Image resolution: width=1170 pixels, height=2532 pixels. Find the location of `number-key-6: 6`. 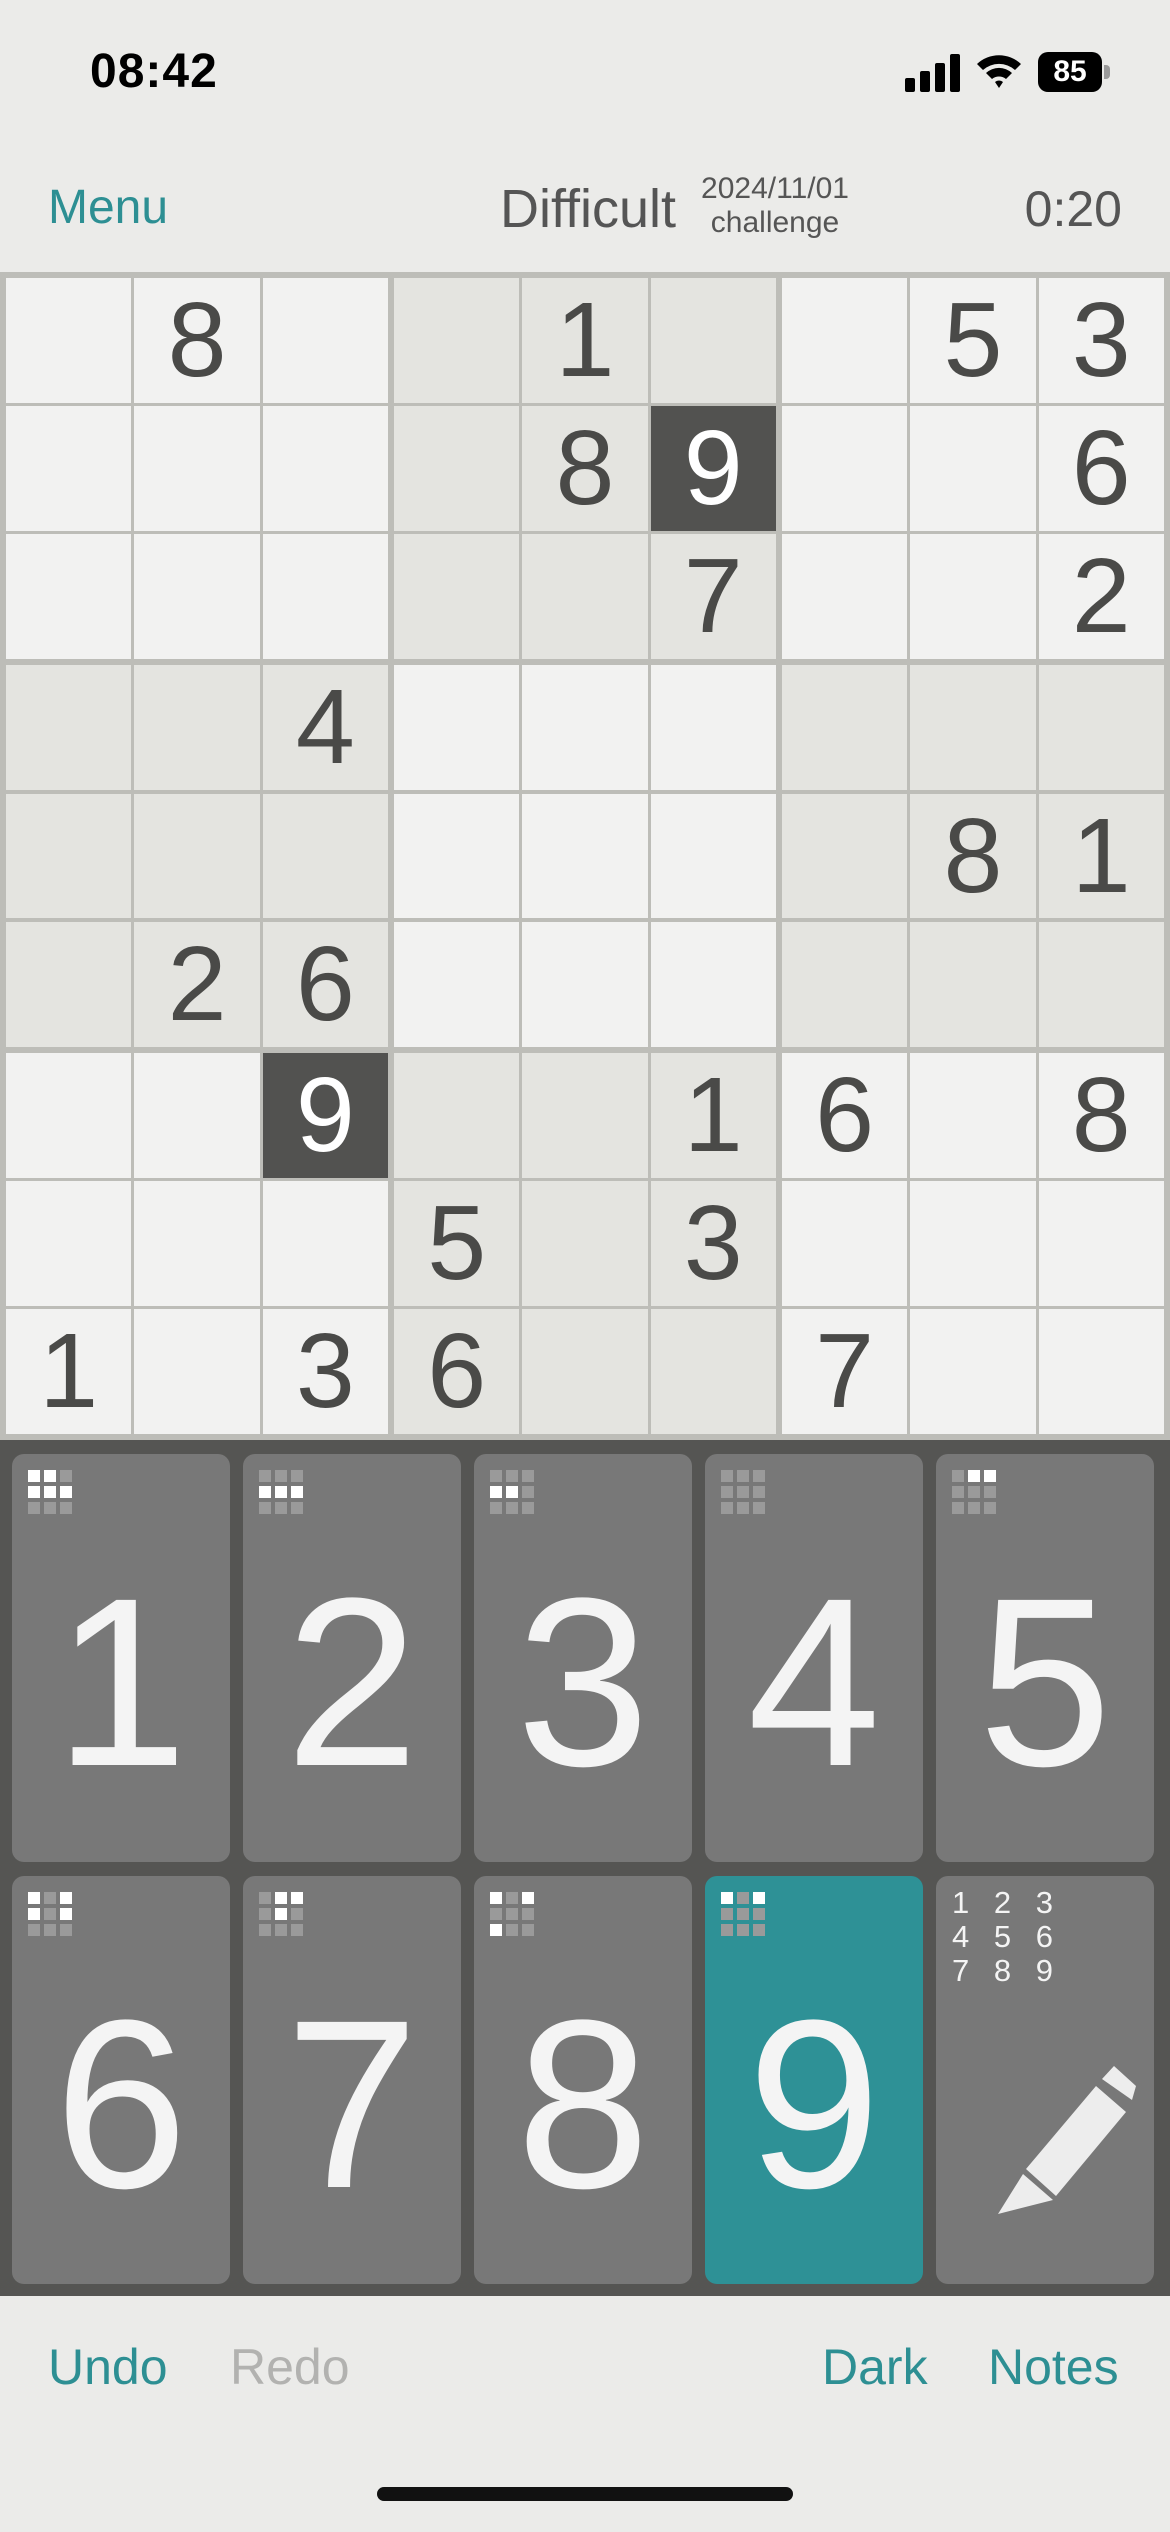

number-key-6: 6 is located at coordinates (121, 2080).